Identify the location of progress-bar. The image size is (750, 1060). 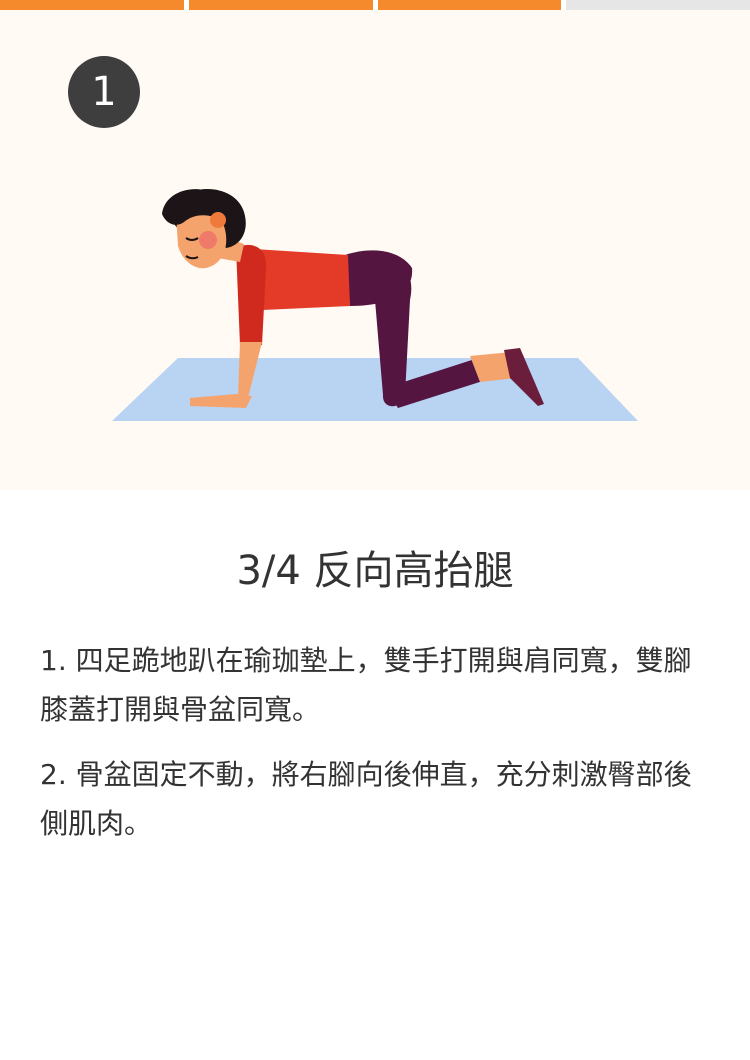
(375, 5).